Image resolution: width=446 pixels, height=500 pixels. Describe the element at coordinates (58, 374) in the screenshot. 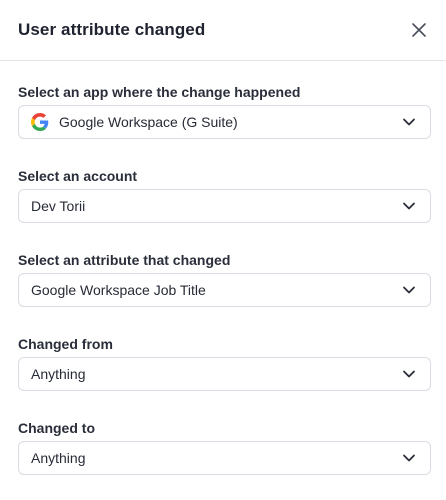

I see `changed-from-value: Anything` at that location.